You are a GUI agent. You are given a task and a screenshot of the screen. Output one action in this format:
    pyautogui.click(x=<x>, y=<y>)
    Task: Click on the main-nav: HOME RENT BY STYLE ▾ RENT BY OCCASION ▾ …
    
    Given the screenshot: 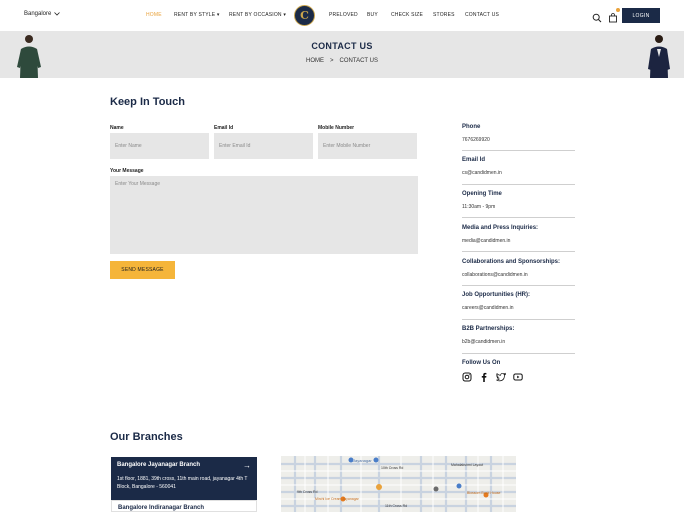 What is the action you would take?
    pyautogui.click(x=342, y=16)
    